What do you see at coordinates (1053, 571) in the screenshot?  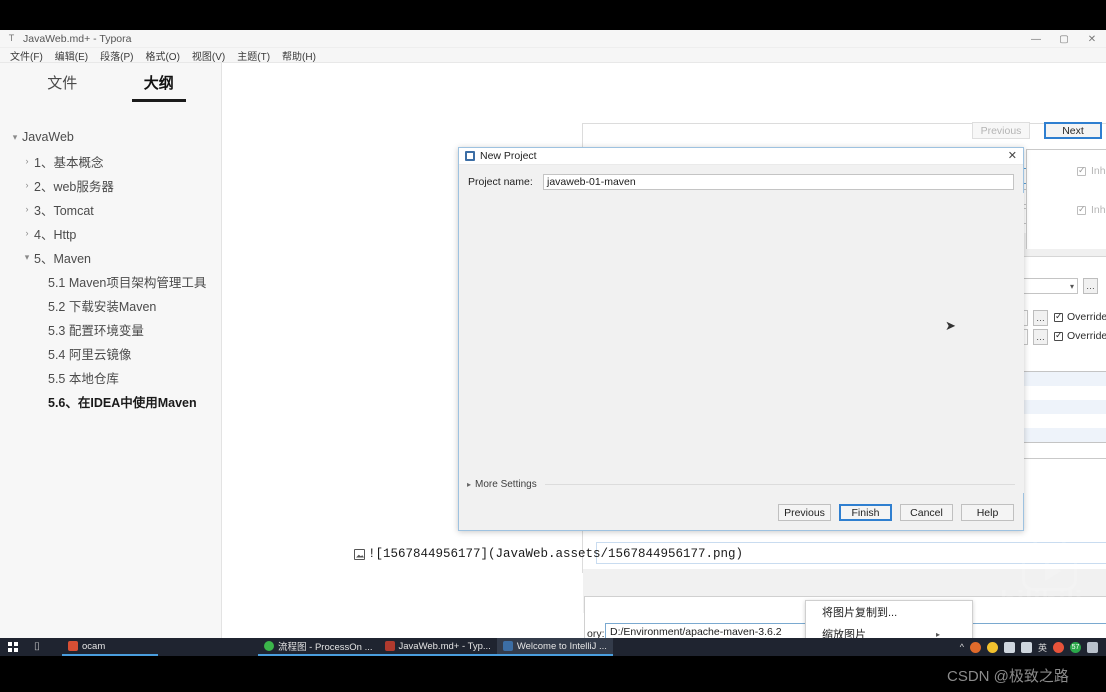 I see `play-icon` at bounding box center [1053, 571].